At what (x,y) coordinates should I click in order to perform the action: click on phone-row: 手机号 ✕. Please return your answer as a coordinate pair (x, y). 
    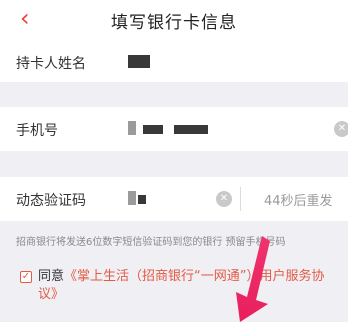
    Looking at the image, I should click on (174, 129).